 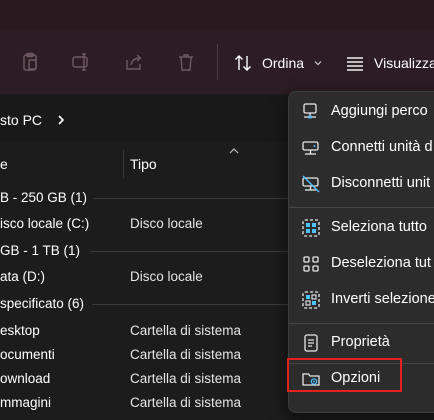 What do you see at coordinates (311, 343) in the screenshot?
I see `properties-icon` at bounding box center [311, 343].